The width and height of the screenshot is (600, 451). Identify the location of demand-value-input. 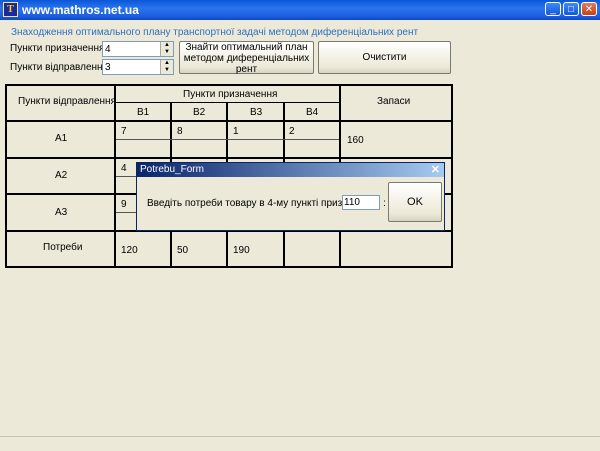
(361, 202).